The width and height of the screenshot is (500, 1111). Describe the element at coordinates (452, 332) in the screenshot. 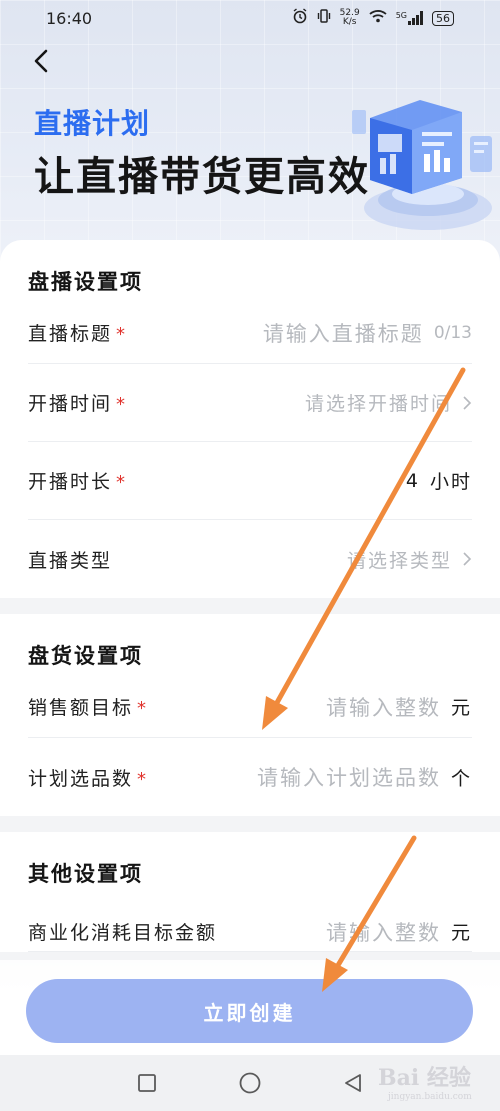

I see `char-counter: 0/13` at that location.